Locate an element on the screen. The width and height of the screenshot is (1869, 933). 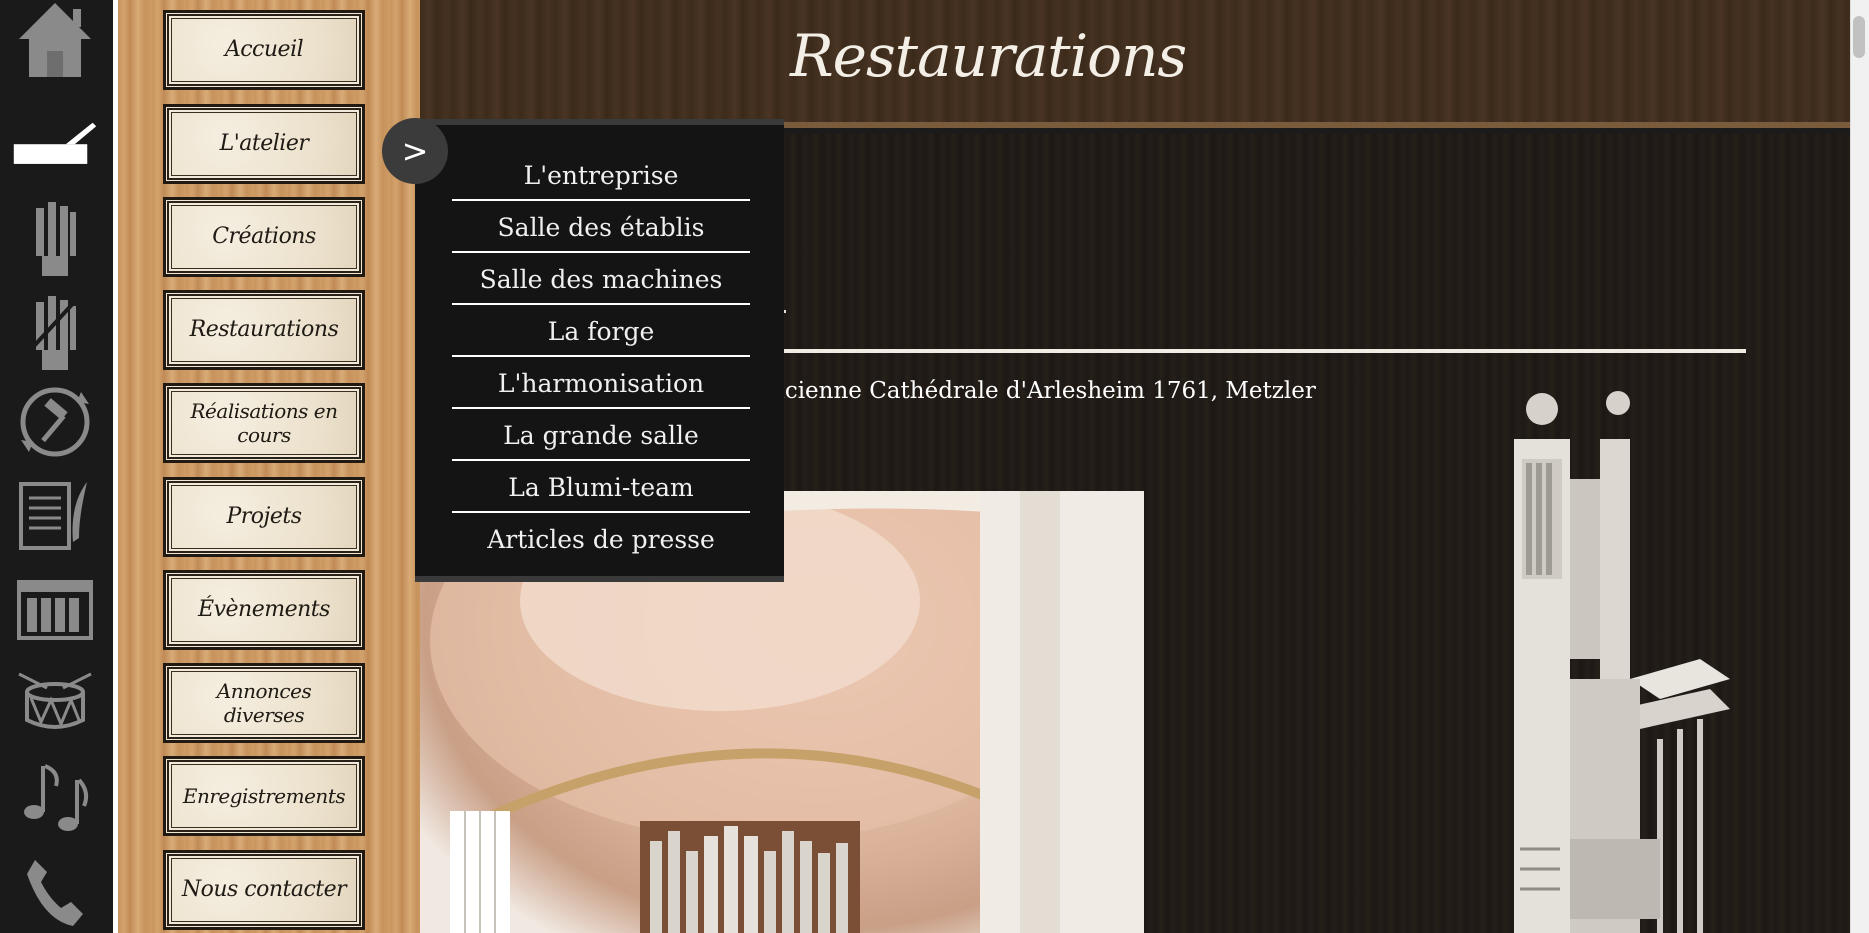
menu-item-enregistrements: Enregistrements is located at coordinates (264, 796).